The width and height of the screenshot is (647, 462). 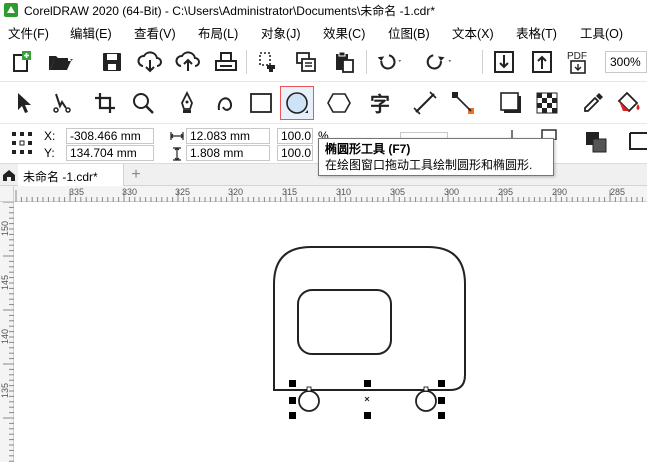 I want to click on outer-body-shape, so click(x=369, y=318).